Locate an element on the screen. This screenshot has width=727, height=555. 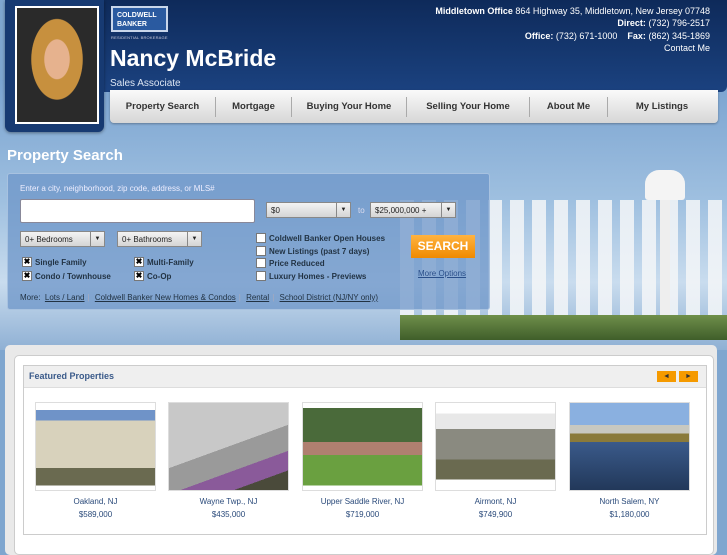
school-district-link: School District (NJ/NY only) is located at coordinates (329, 297).